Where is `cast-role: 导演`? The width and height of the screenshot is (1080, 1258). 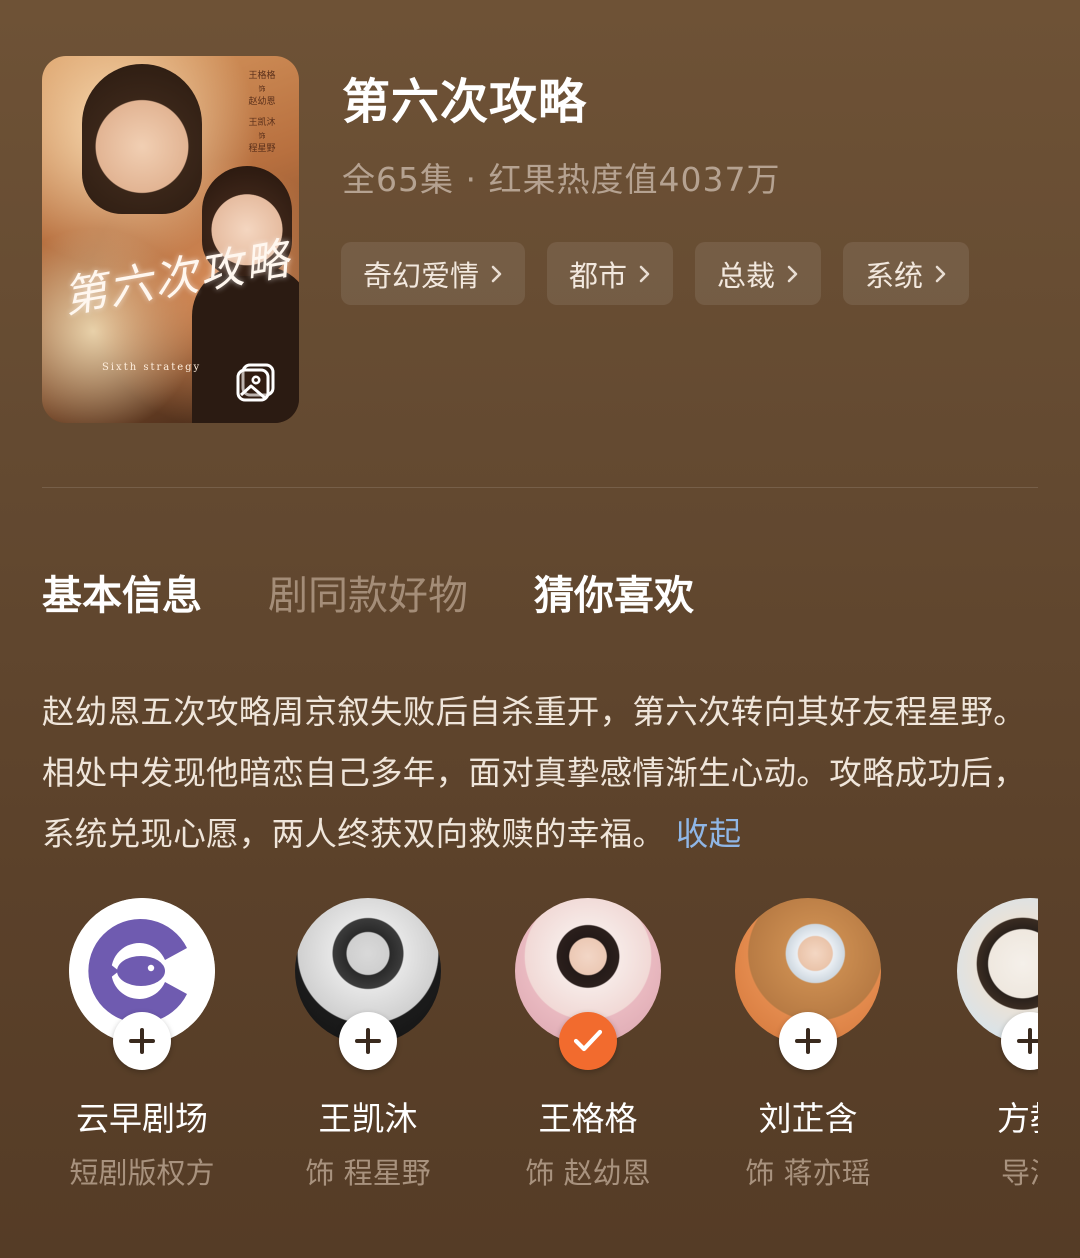
cast-role: 导演 is located at coordinates (1019, 1173).